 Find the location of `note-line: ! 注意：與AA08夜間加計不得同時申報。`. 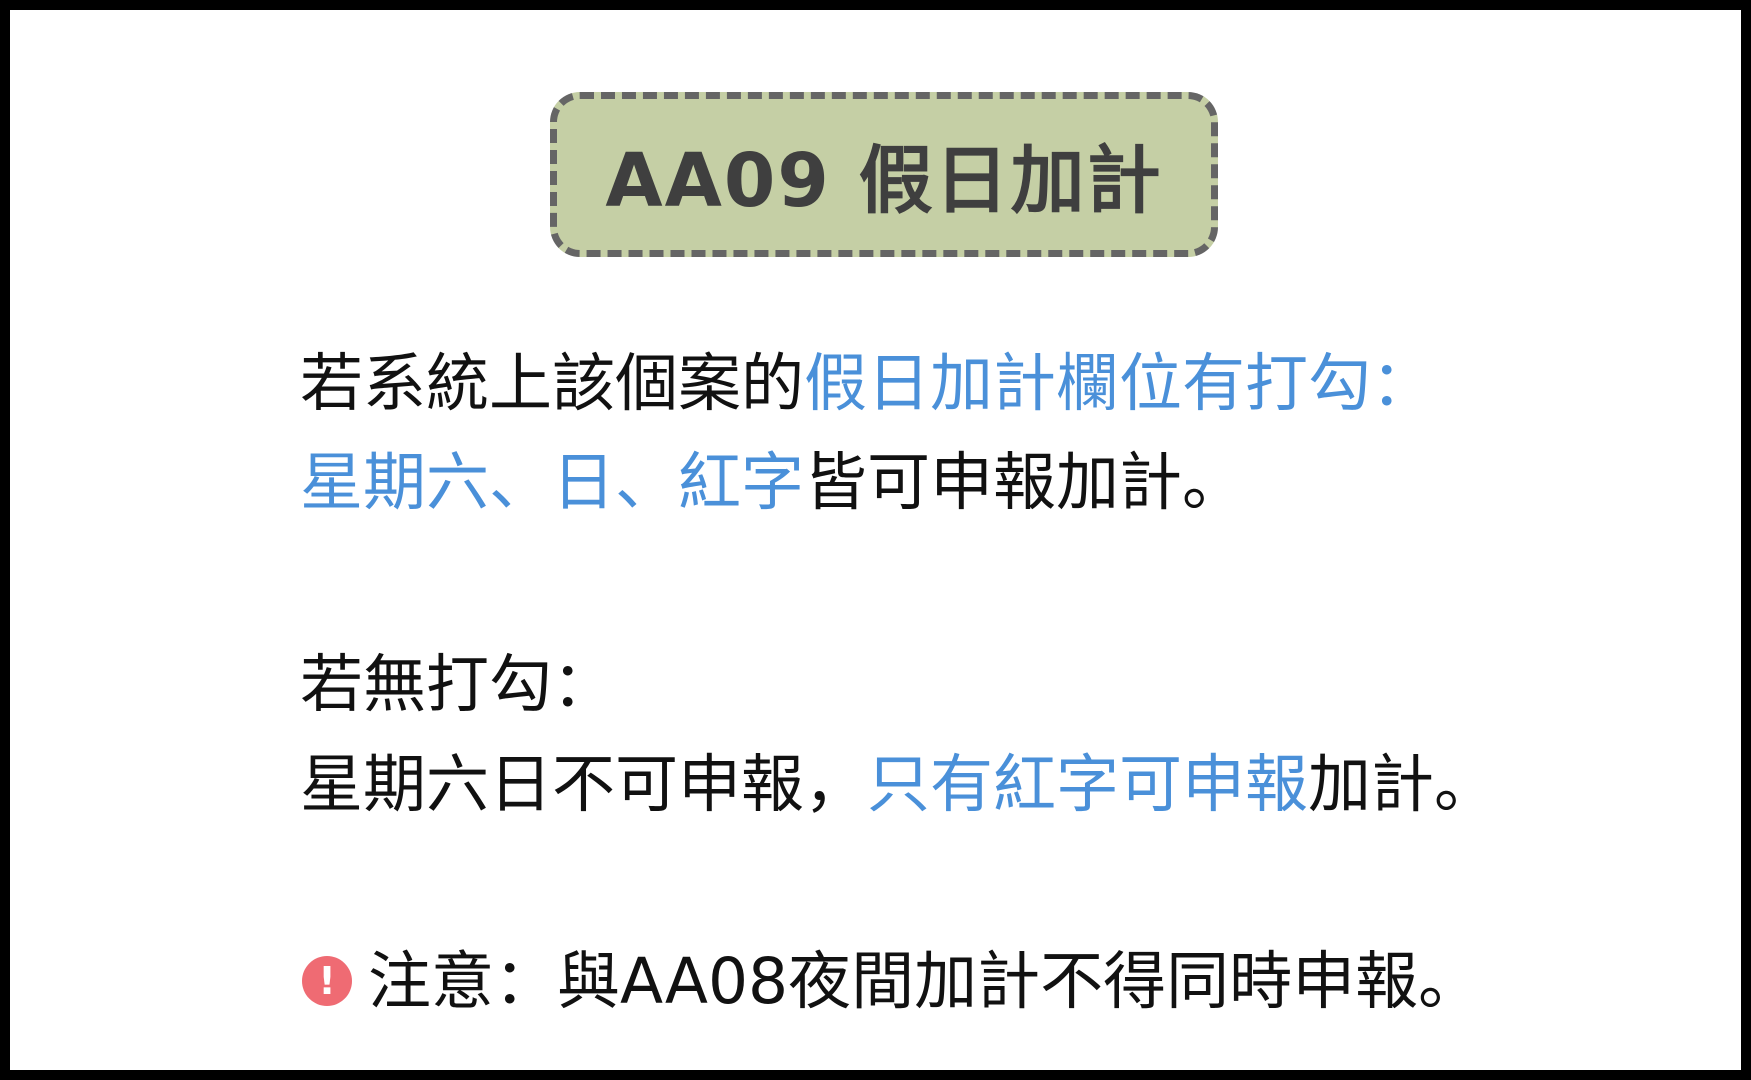

note-line: ! 注意：與AA08夜間加計不得同時申報。 is located at coordinates (891, 982).